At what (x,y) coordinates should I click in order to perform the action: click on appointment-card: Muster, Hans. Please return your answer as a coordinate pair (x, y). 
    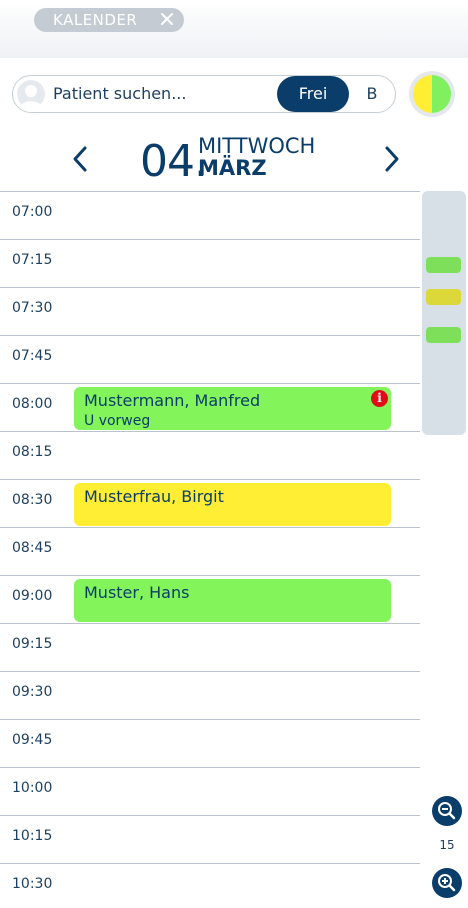
    Looking at the image, I should click on (232, 600).